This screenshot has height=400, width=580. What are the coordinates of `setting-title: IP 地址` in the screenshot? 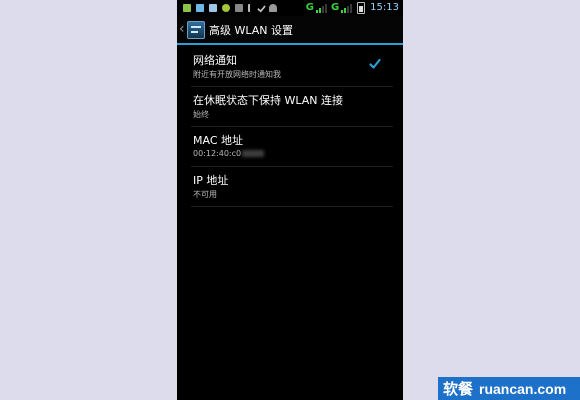 It's located at (211, 180).